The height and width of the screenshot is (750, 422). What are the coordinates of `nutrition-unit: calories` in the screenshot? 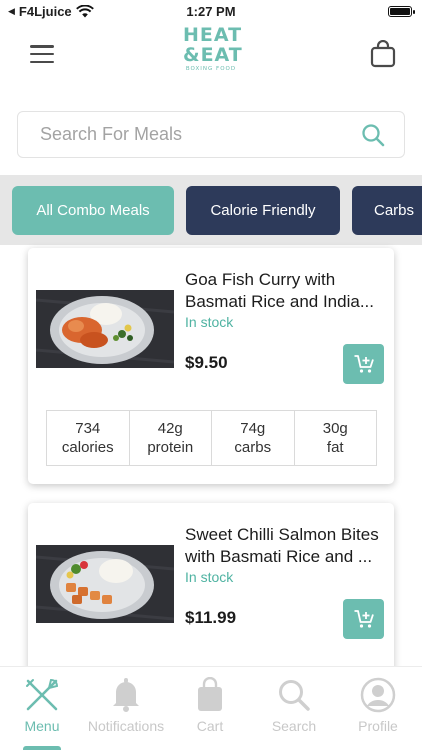 It's located at (87, 447).